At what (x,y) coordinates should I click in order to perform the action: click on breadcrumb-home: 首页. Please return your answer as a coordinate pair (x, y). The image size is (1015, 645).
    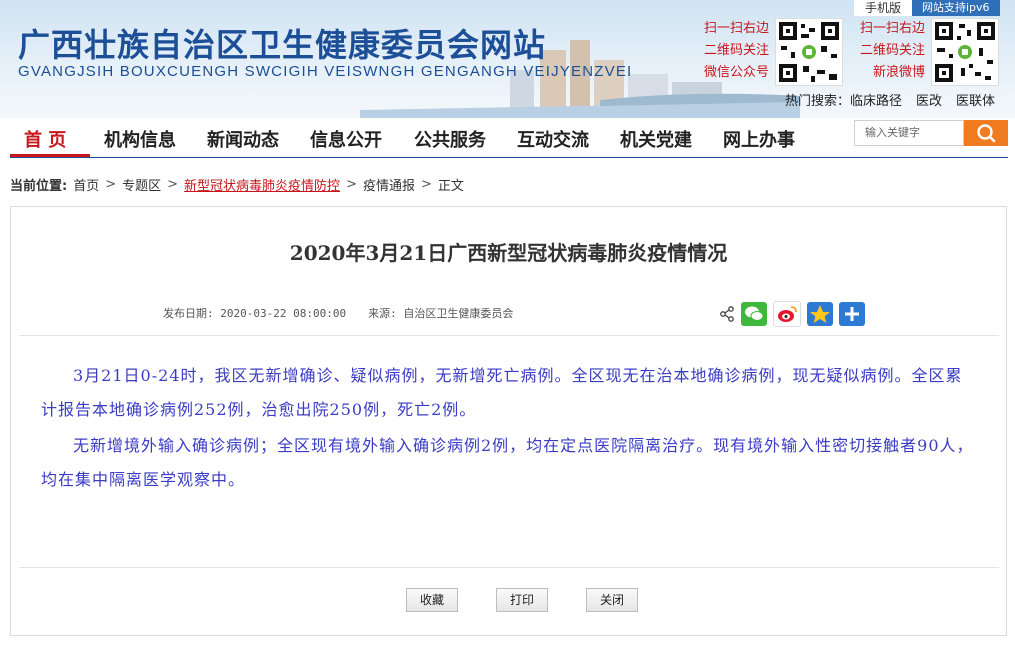
    Looking at the image, I should click on (86, 184).